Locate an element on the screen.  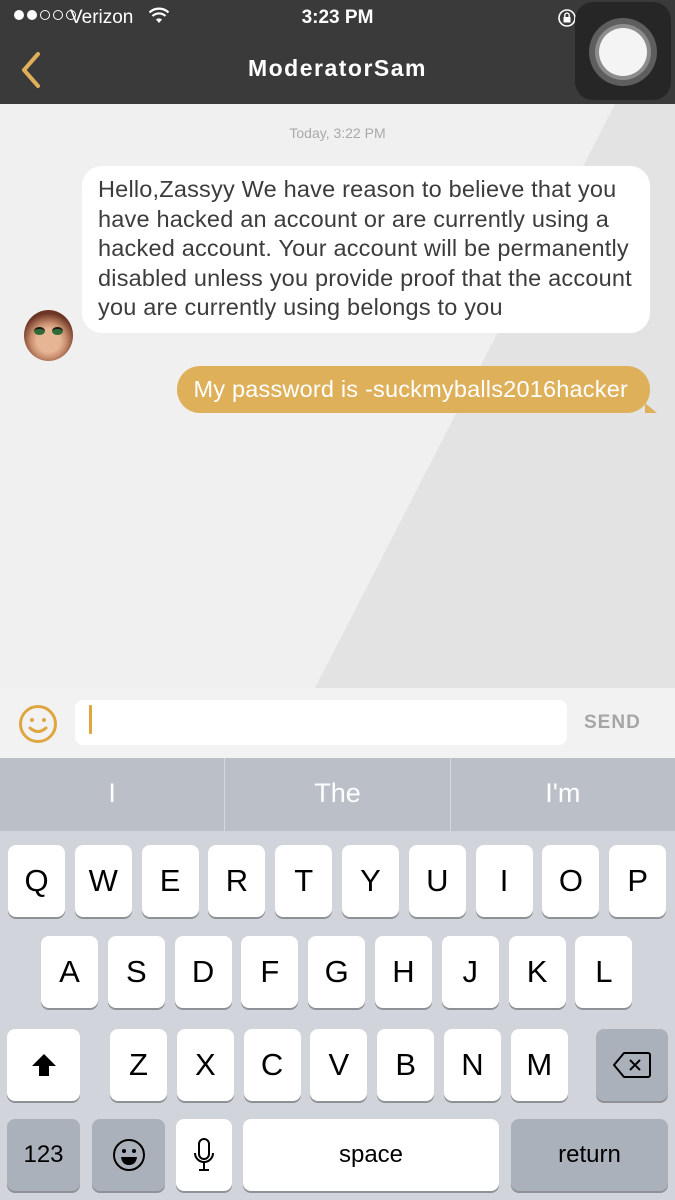
backspace-icon is located at coordinates (632, 1065).